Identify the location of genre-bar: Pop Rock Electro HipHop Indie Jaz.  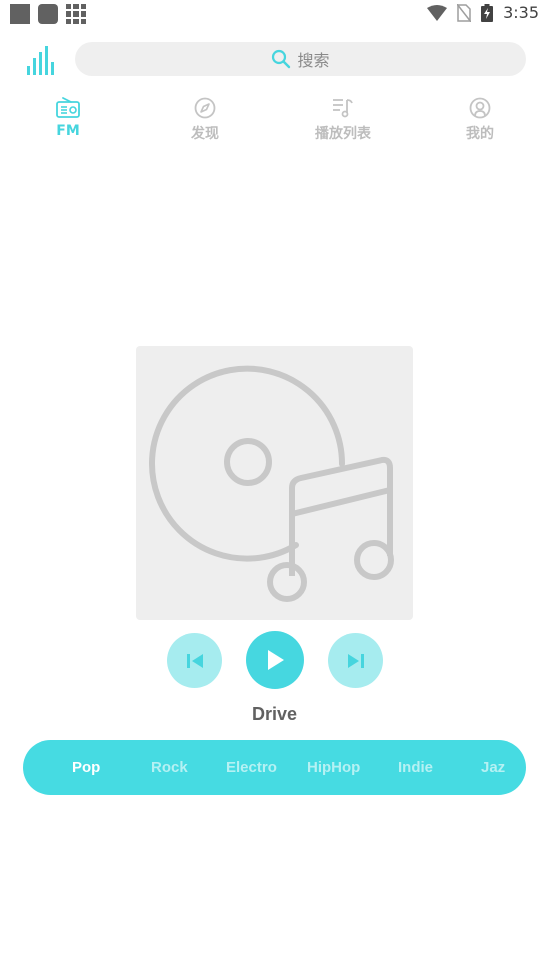
(274, 767).